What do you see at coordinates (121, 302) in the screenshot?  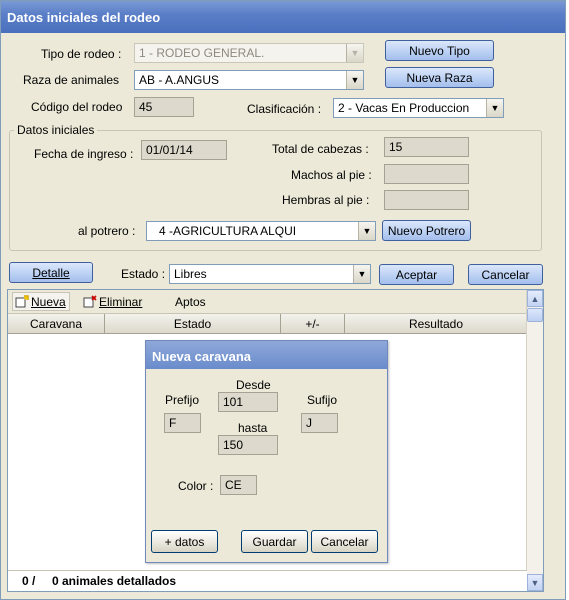 I see `eliminar-tool-label: Eliminar` at bounding box center [121, 302].